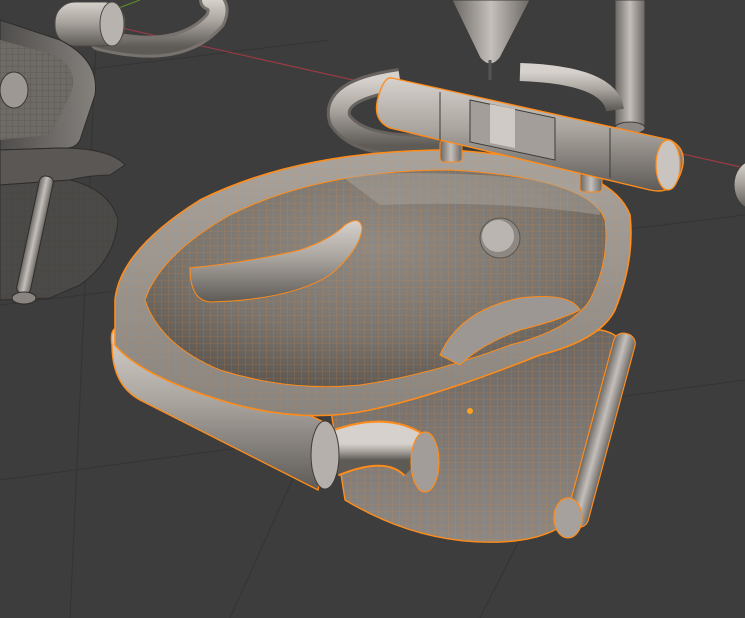 This screenshot has height=618, width=745. I want to click on object-origin-dot, so click(470, 411).